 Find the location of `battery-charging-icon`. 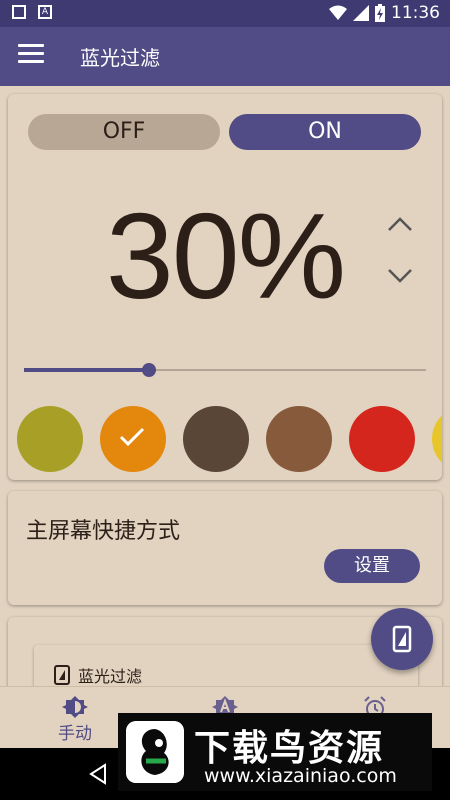

battery-charging-icon is located at coordinates (380, 13).